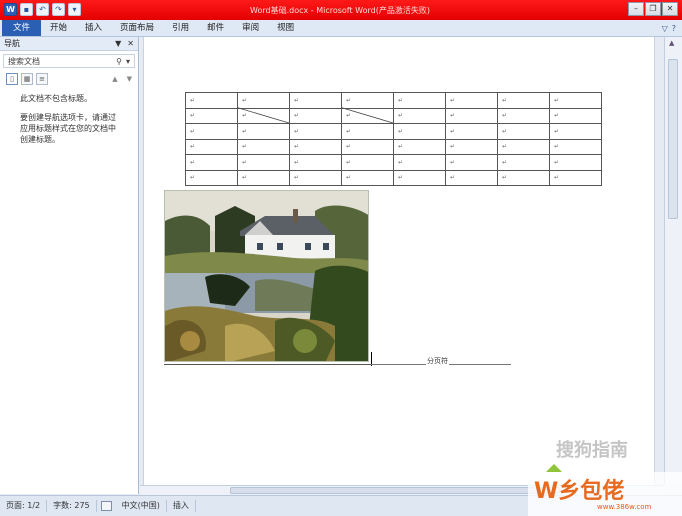  Describe the element at coordinates (665, 28) in the screenshot. I see `expand-ribbon-icon: ▽` at that location.